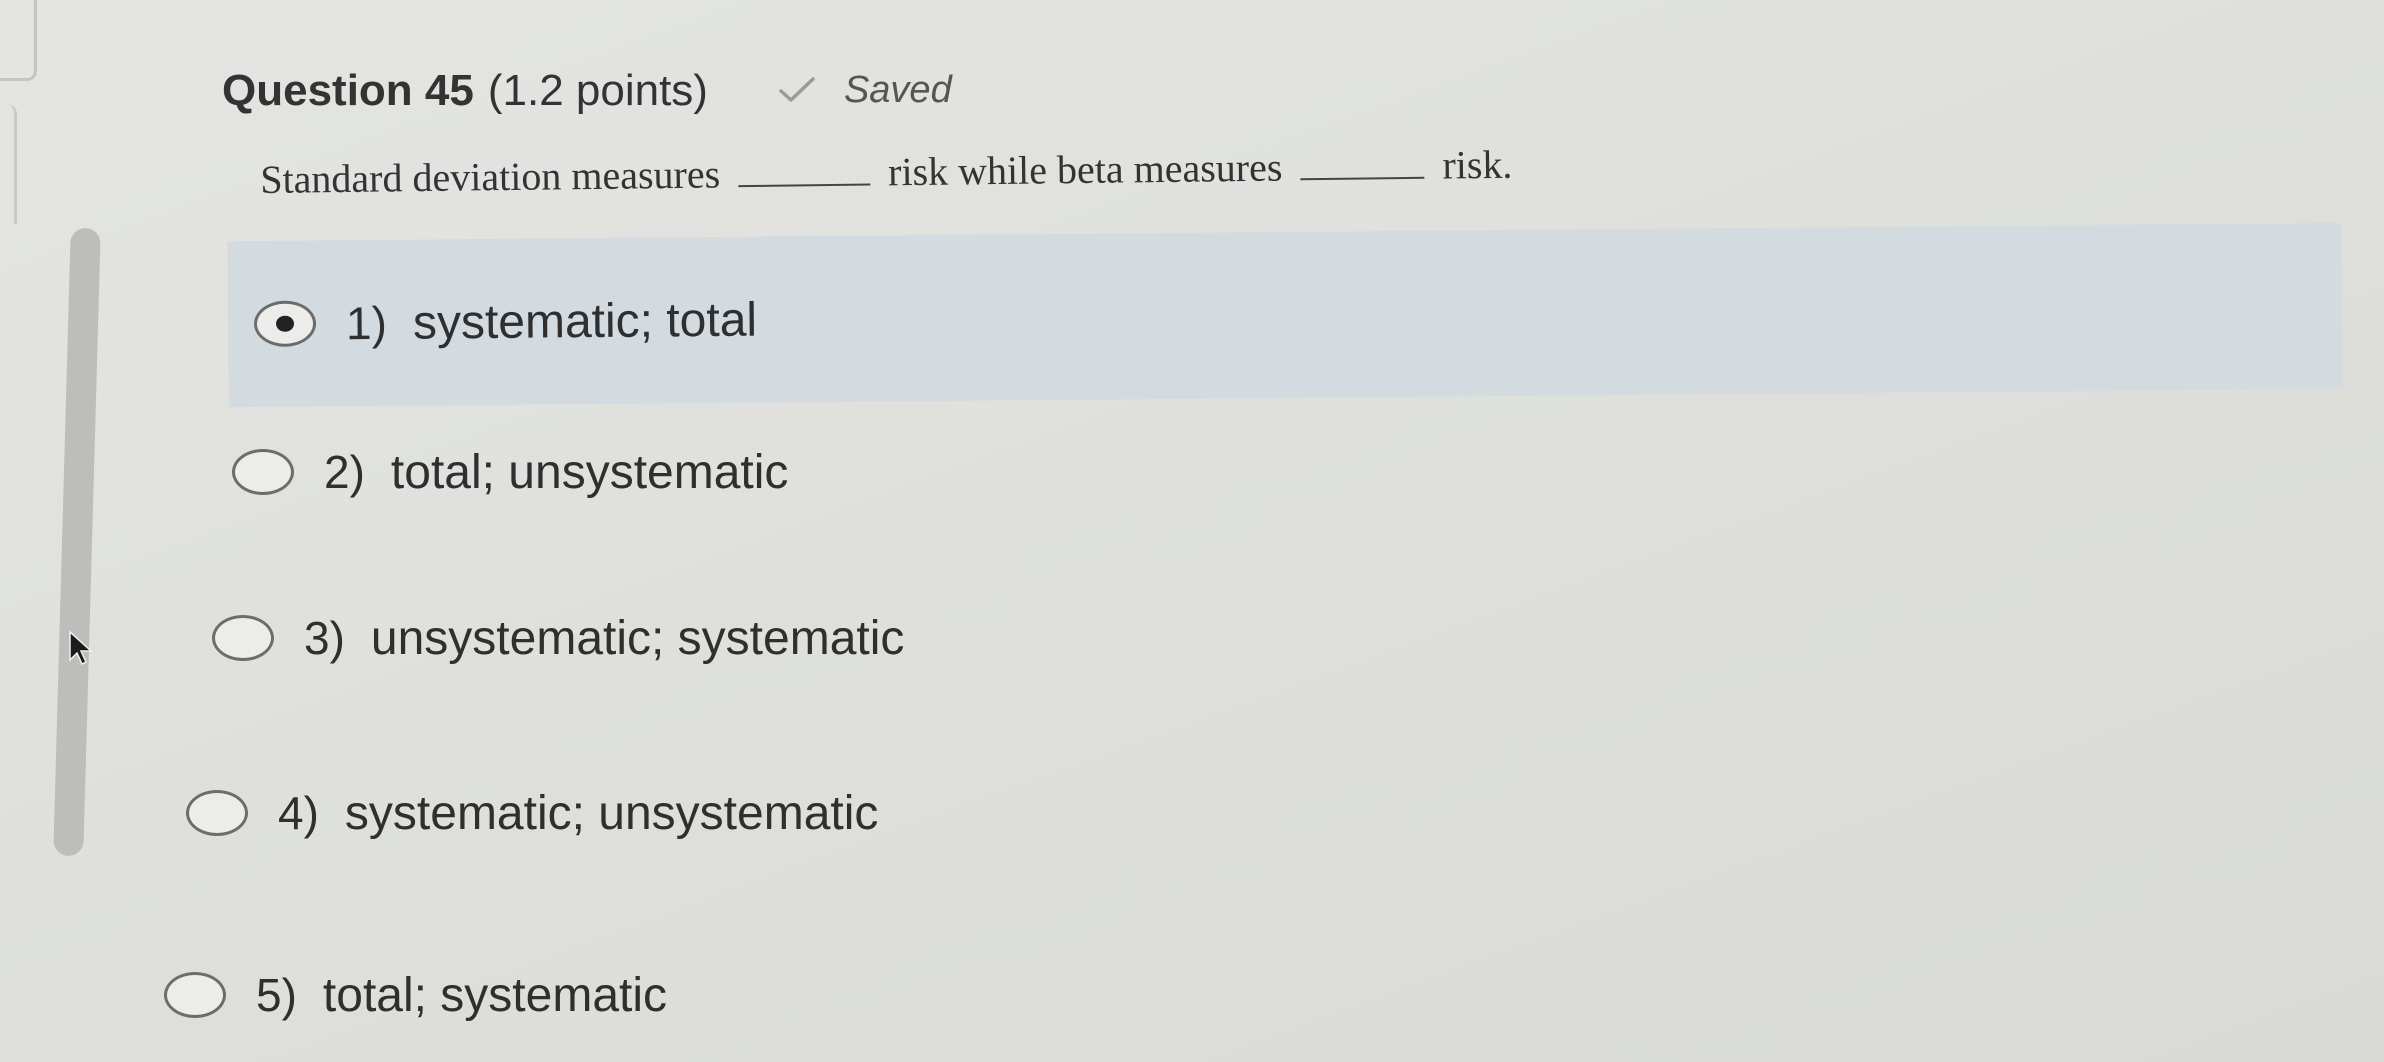  I want to click on option-number: 1), so click(366, 323).